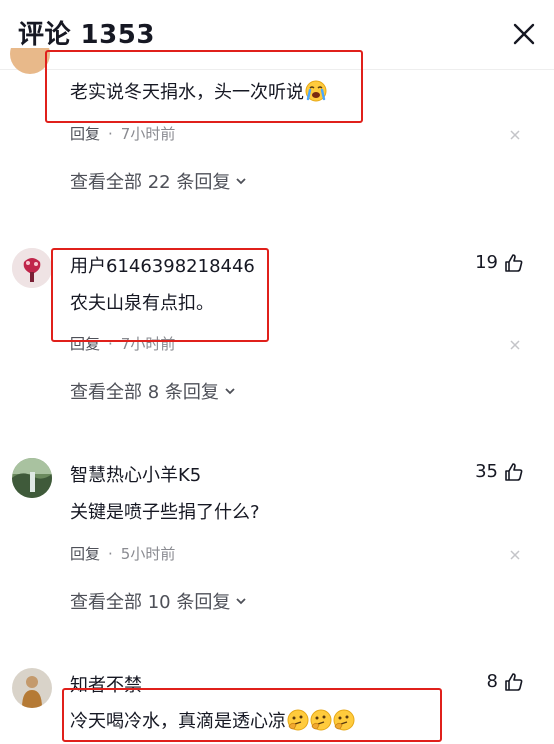 The image size is (554, 744). Describe the element at coordinates (316, 91) in the screenshot. I see `crying-emoji-icon` at that location.